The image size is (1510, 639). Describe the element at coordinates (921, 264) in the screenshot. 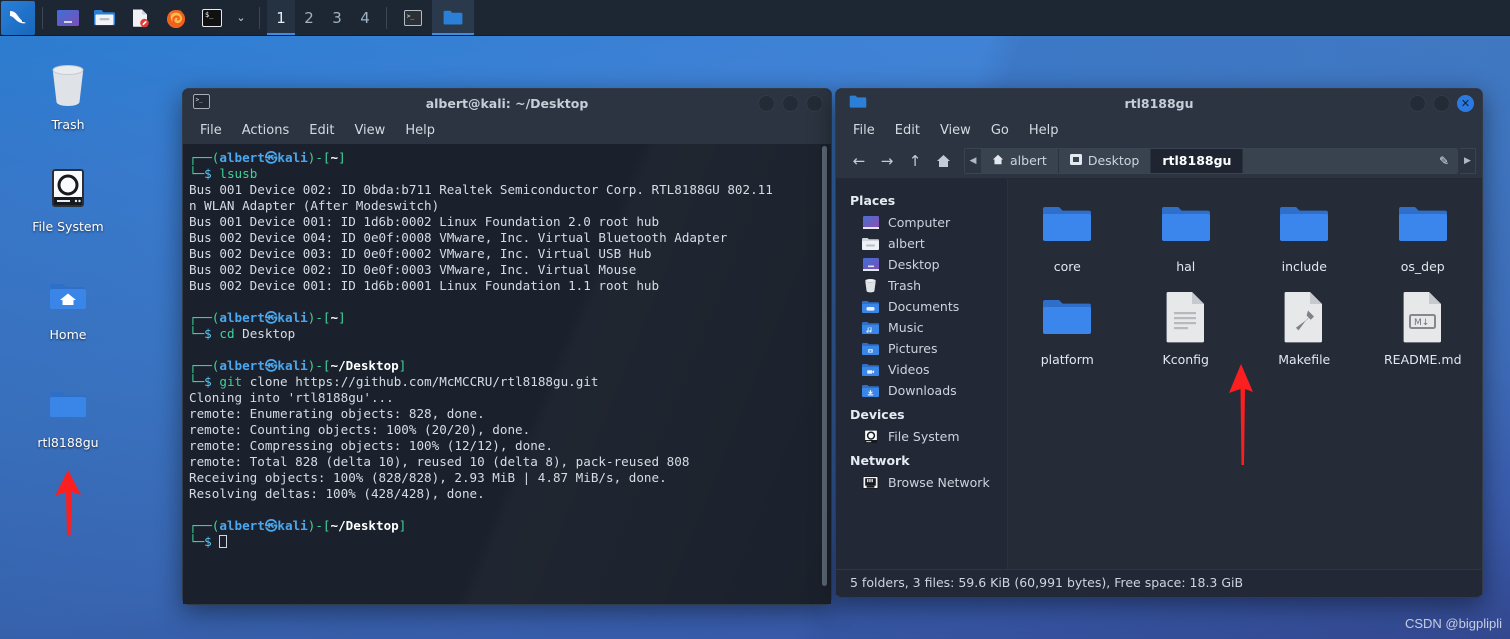

I see `sidebar-item-desktop: Desktop` at that location.